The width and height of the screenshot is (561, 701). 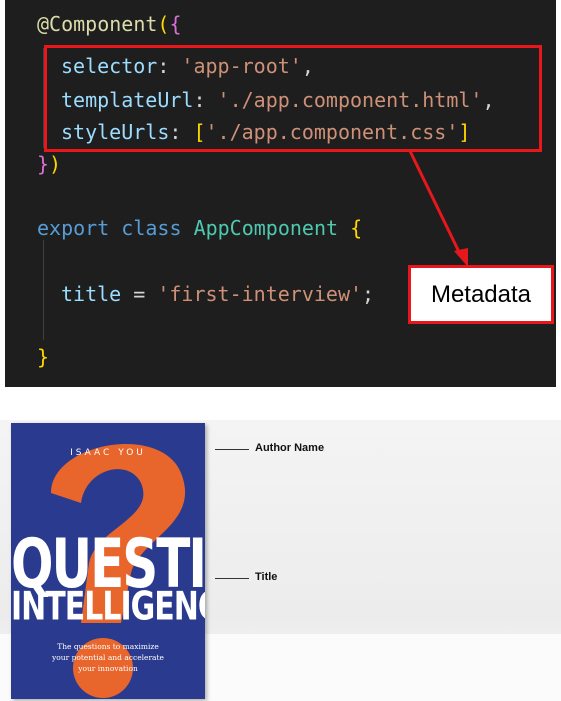 What do you see at coordinates (232, 578) in the screenshot?
I see `title-leader-line` at bounding box center [232, 578].